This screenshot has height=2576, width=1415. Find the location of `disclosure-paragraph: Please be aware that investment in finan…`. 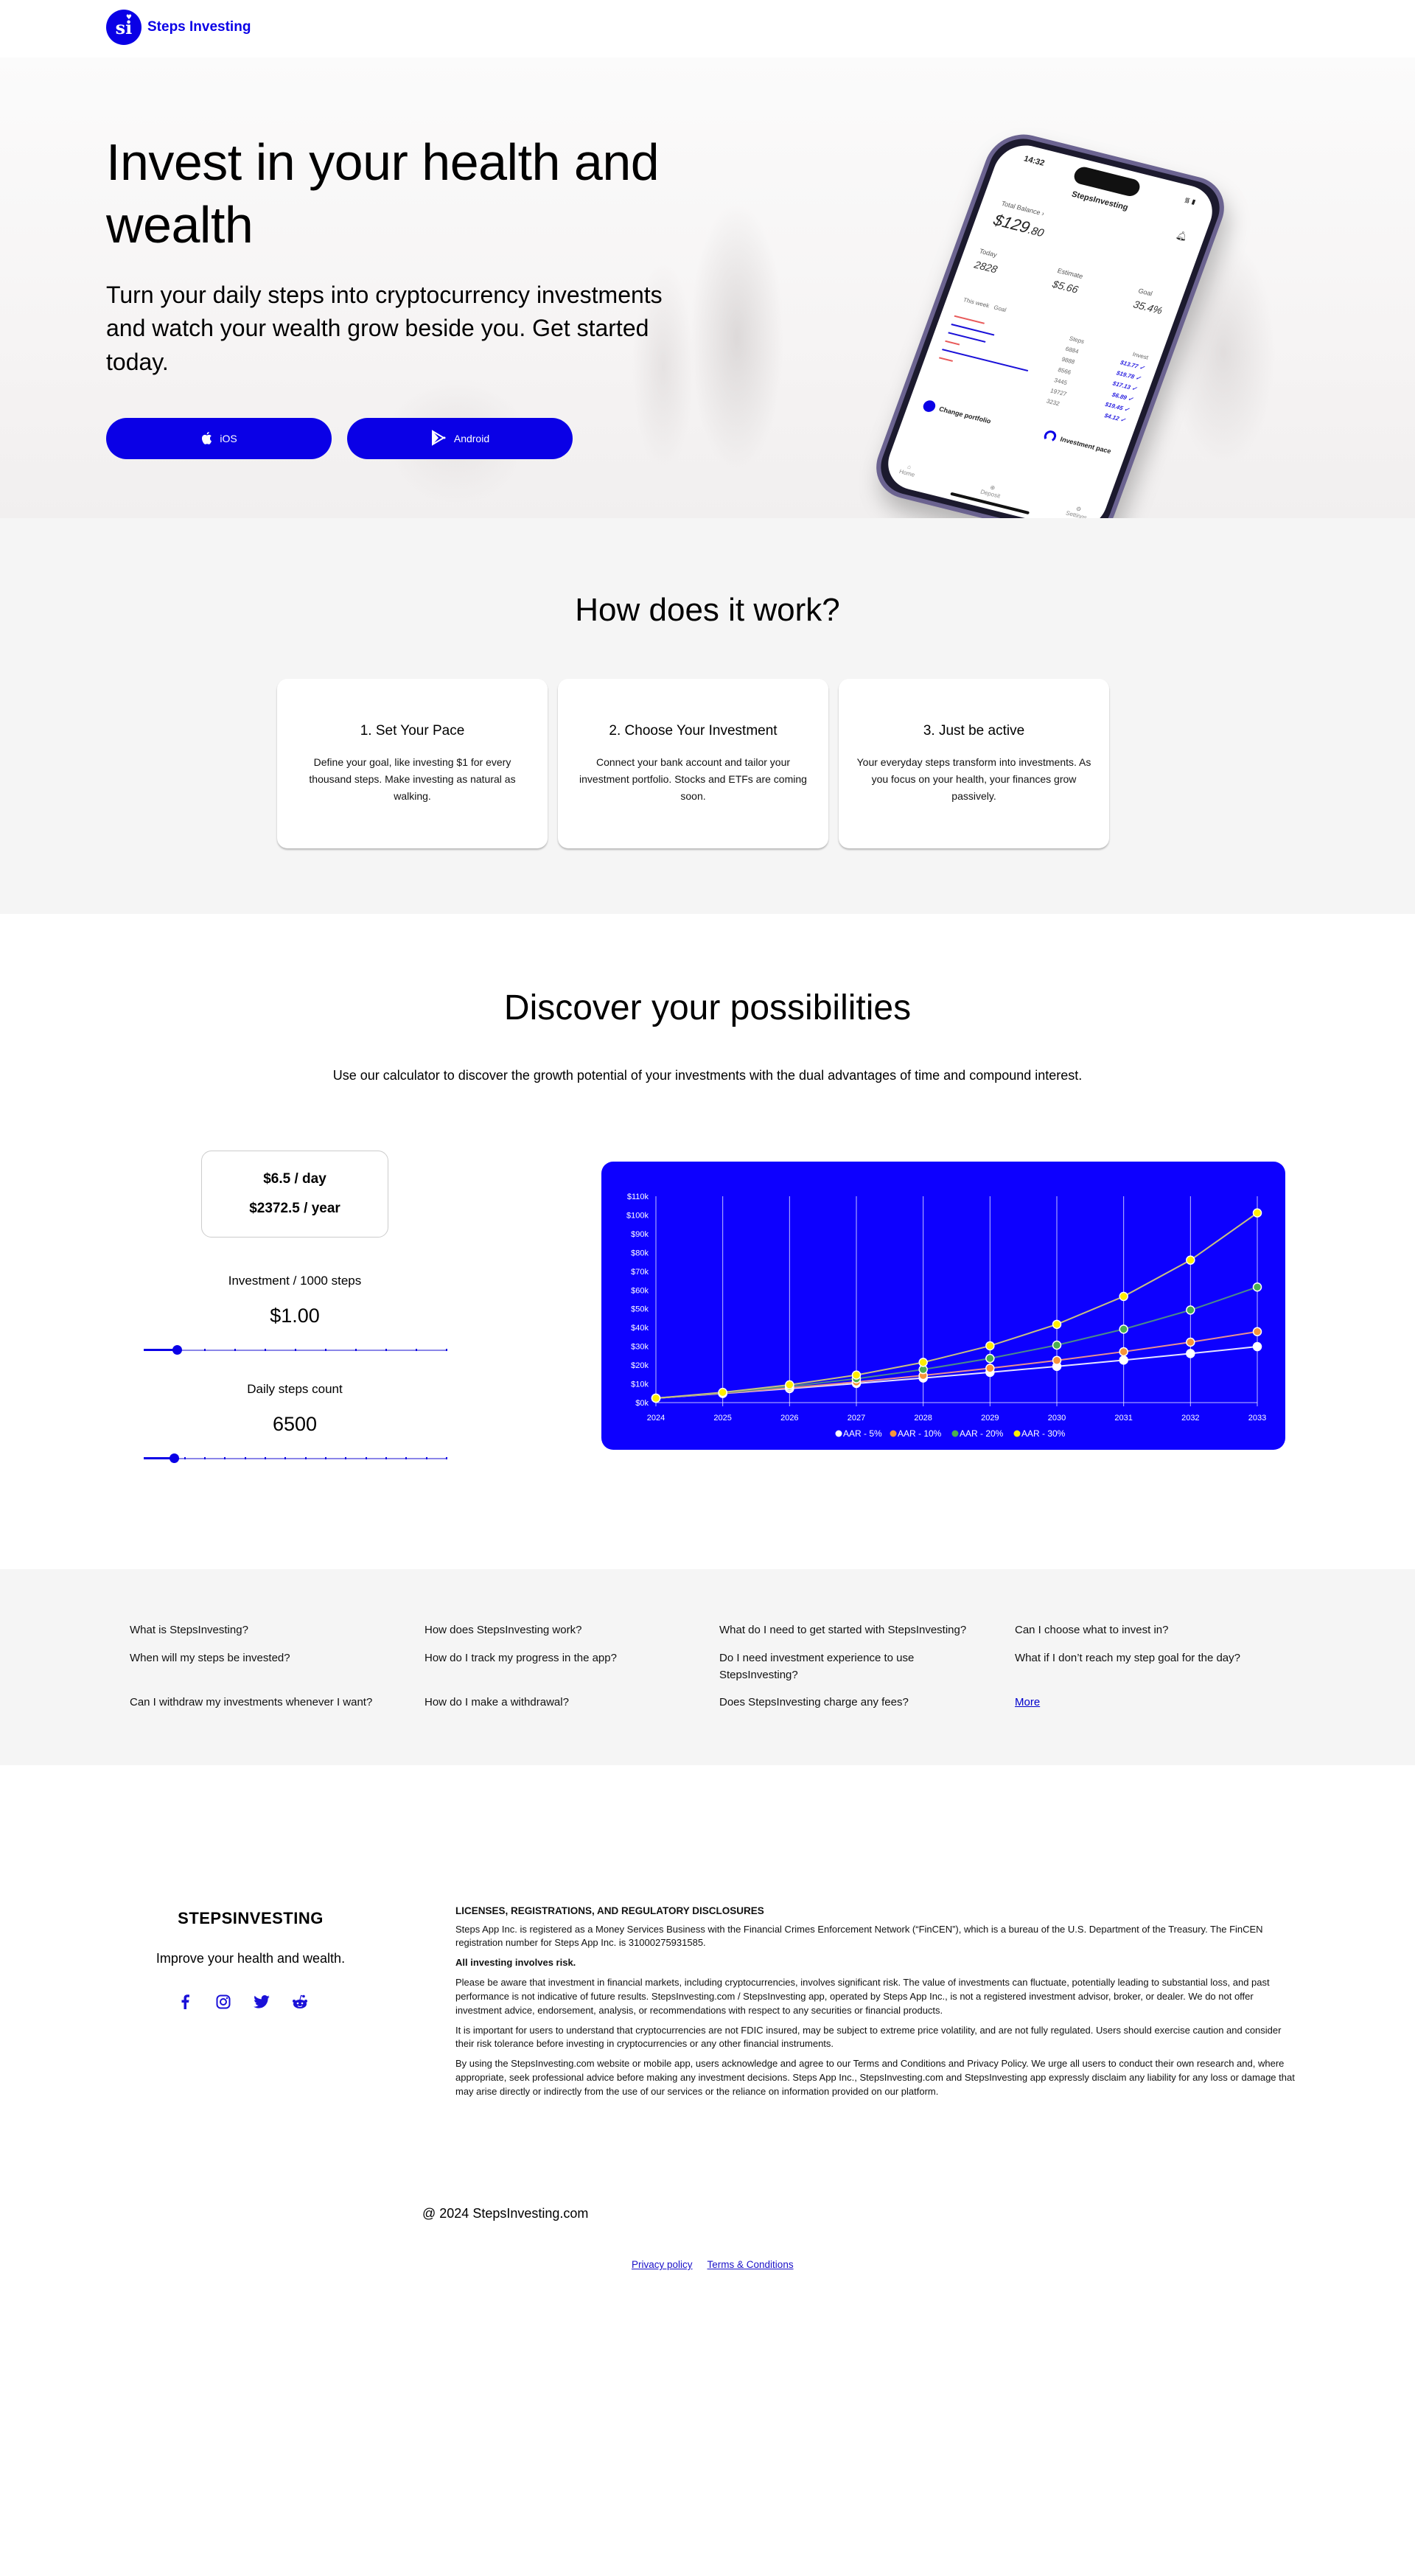

disclosure-paragraph: Please be aware that investment in finan… is located at coordinates (862, 1997).